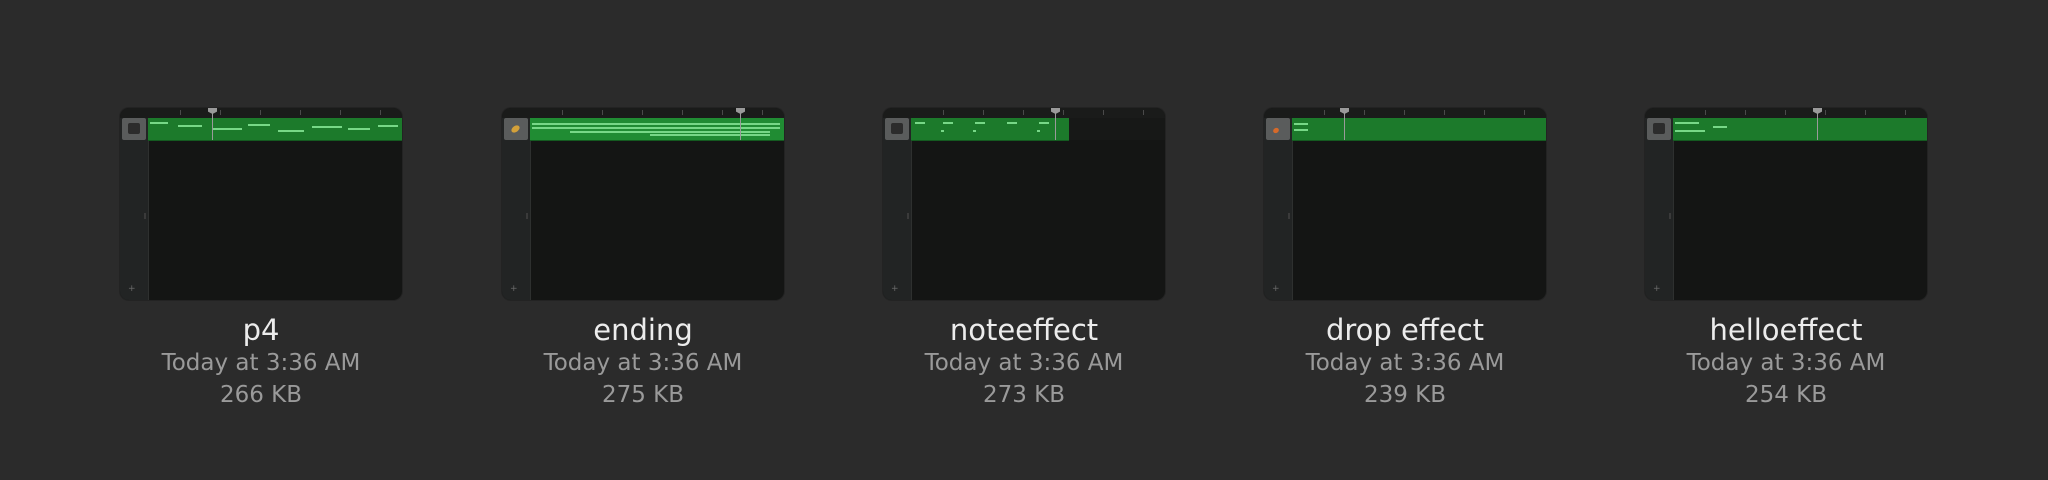 The height and width of the screenshot is (480, 2048). Describe the element at coordinates (1405, 330) in the screenshot. I see `file-name: drop effect` at that location.